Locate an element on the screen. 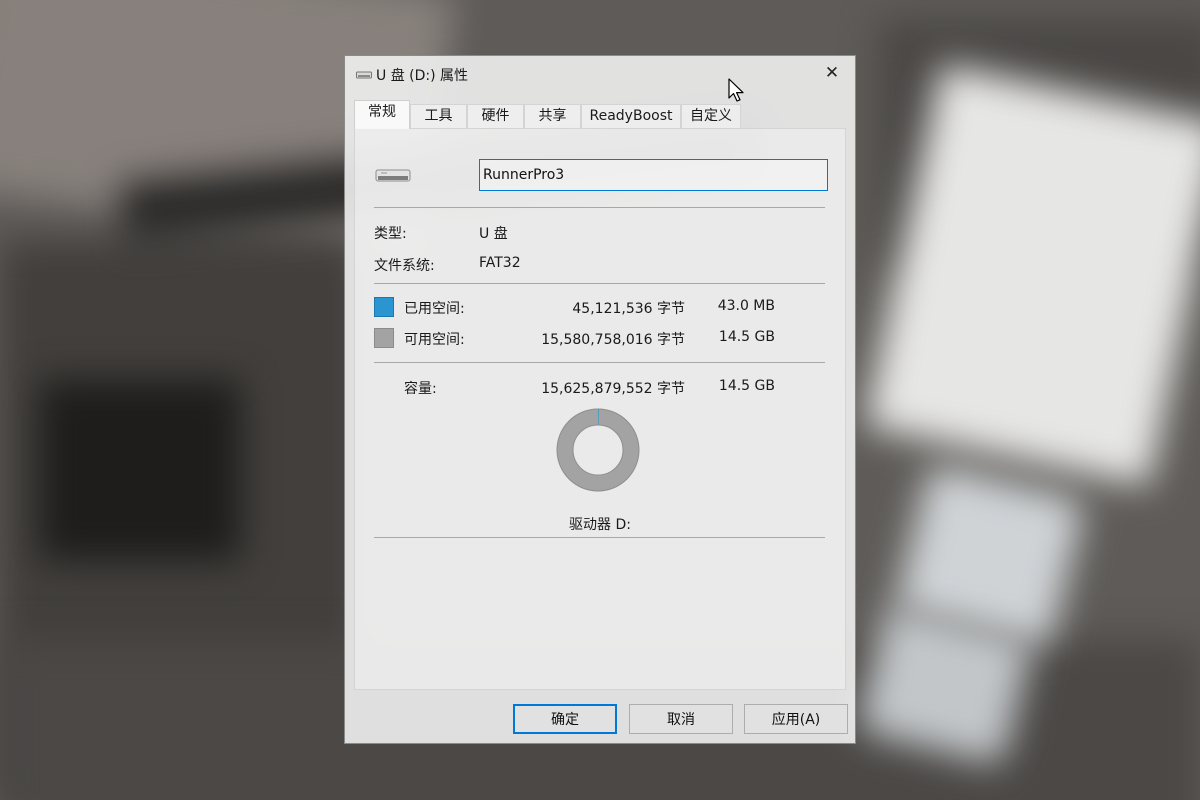 This screenshot has width=1200, height=800. cancel-button: 取消 is located at coordinates (681, 719).